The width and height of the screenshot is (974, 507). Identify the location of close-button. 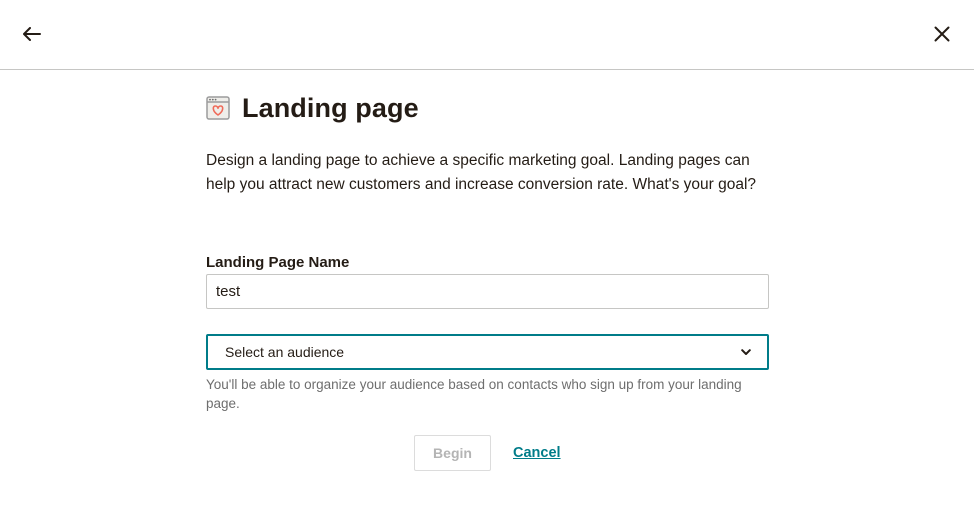
(942, 34).